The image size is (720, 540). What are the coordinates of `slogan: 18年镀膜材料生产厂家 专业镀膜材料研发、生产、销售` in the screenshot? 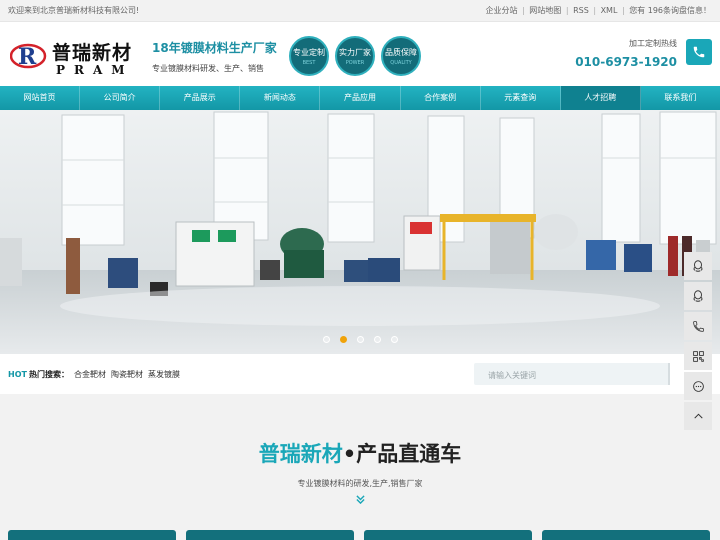 It's located at (214, 56).